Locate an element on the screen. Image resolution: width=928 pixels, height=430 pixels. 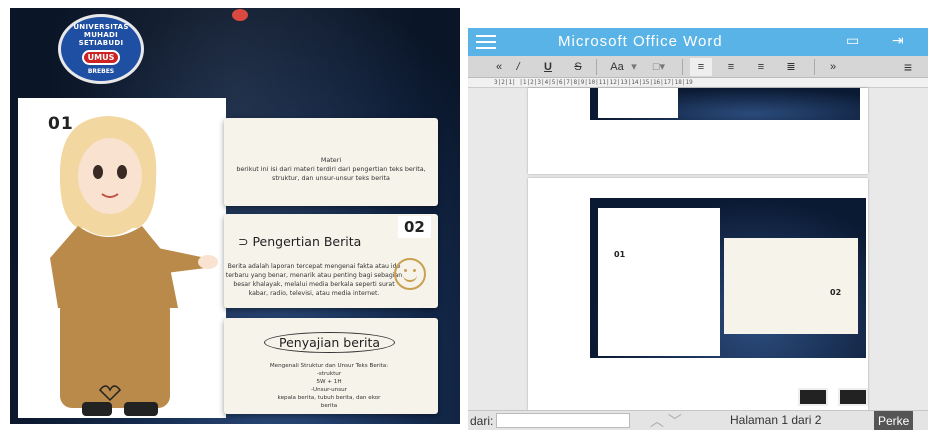
menu-icon is located at coordinates (486, 42).